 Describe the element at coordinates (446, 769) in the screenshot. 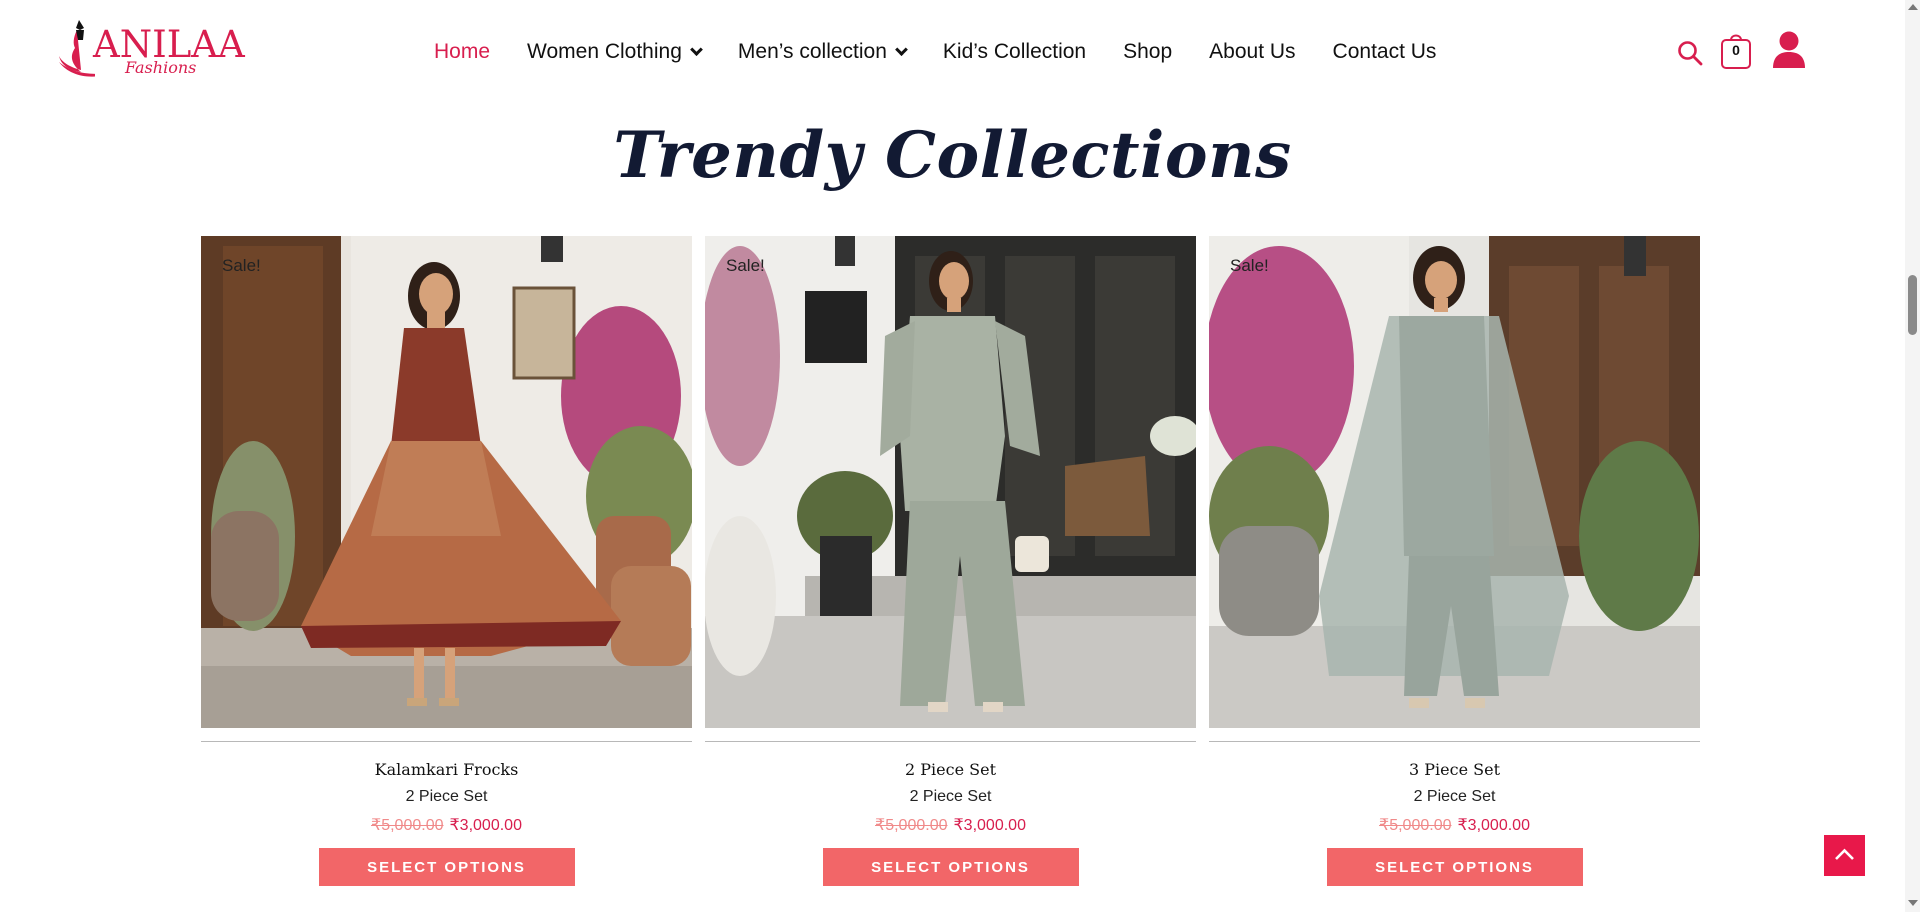

I see `product-title: Kalamkari Frocks` at that location.